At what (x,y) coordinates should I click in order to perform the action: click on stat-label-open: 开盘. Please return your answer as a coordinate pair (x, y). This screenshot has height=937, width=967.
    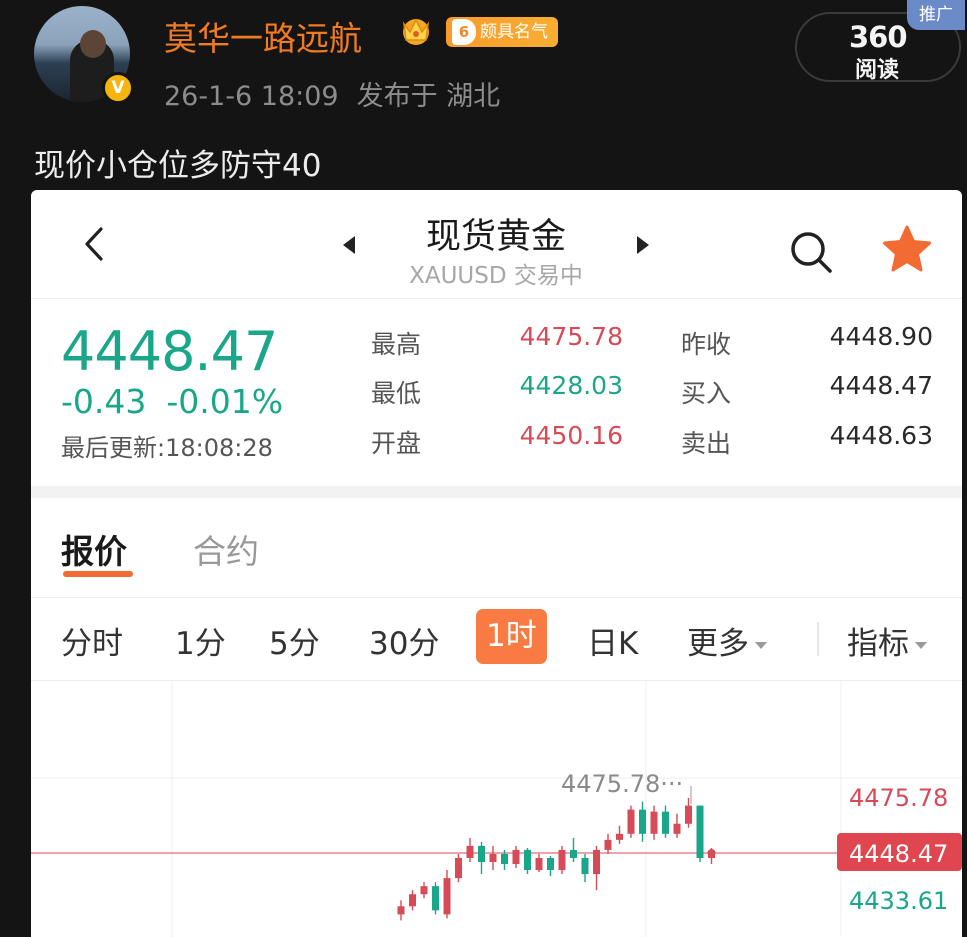
    Looking at the image, I should click on (396, 443).